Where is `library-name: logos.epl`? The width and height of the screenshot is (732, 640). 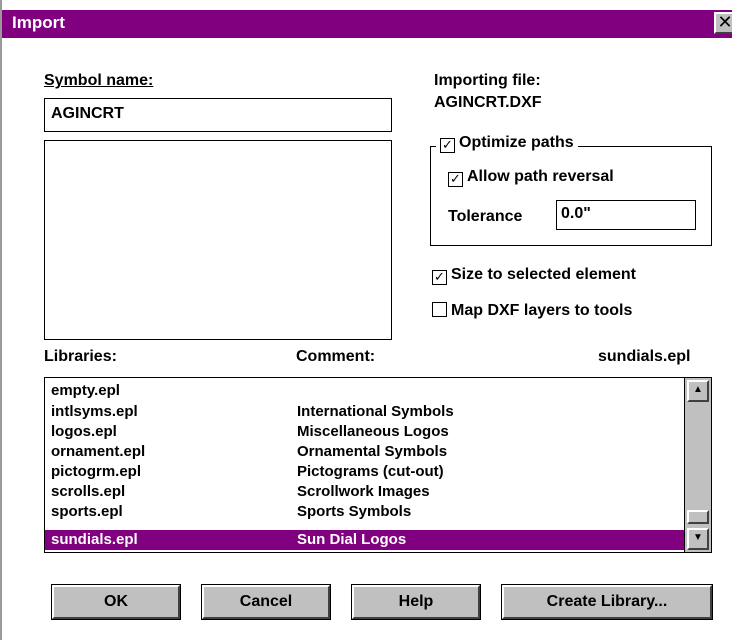
library-name: logos.epl is located at coordinates (84, 431).